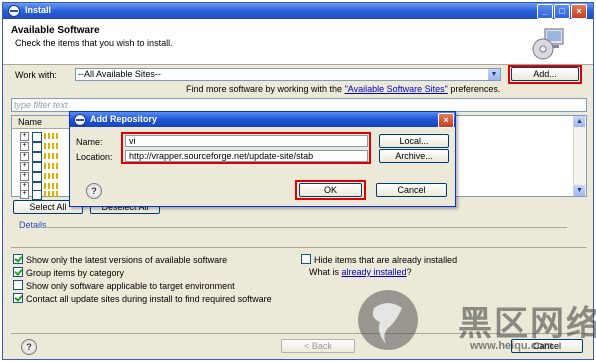 This screenshot has width=596, height=362. I want to click on maximize-button: □, so click(562, 11).